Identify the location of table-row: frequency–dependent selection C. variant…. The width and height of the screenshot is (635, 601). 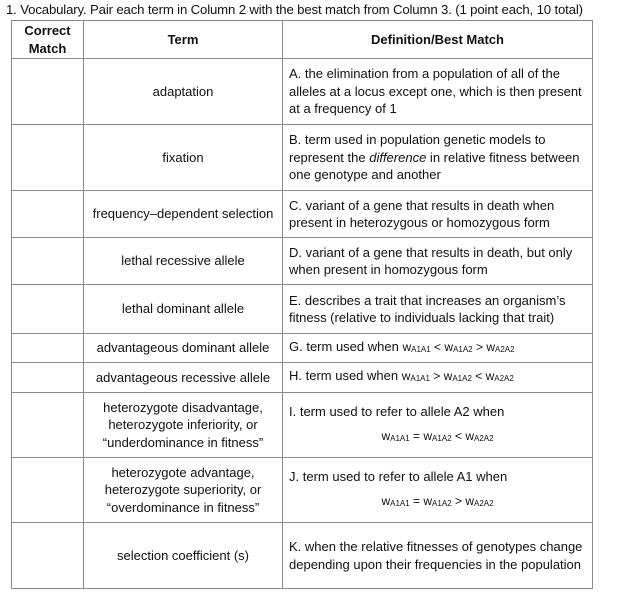
(302, 214).